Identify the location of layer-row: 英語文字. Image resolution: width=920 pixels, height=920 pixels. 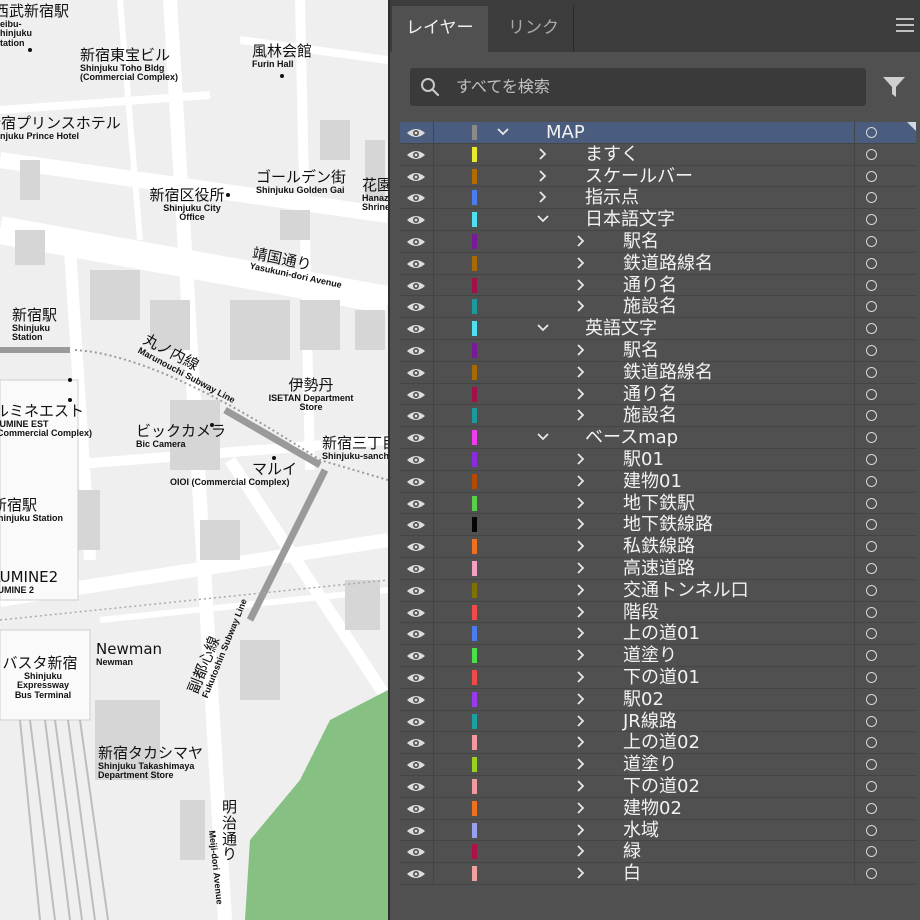
(658, 329).